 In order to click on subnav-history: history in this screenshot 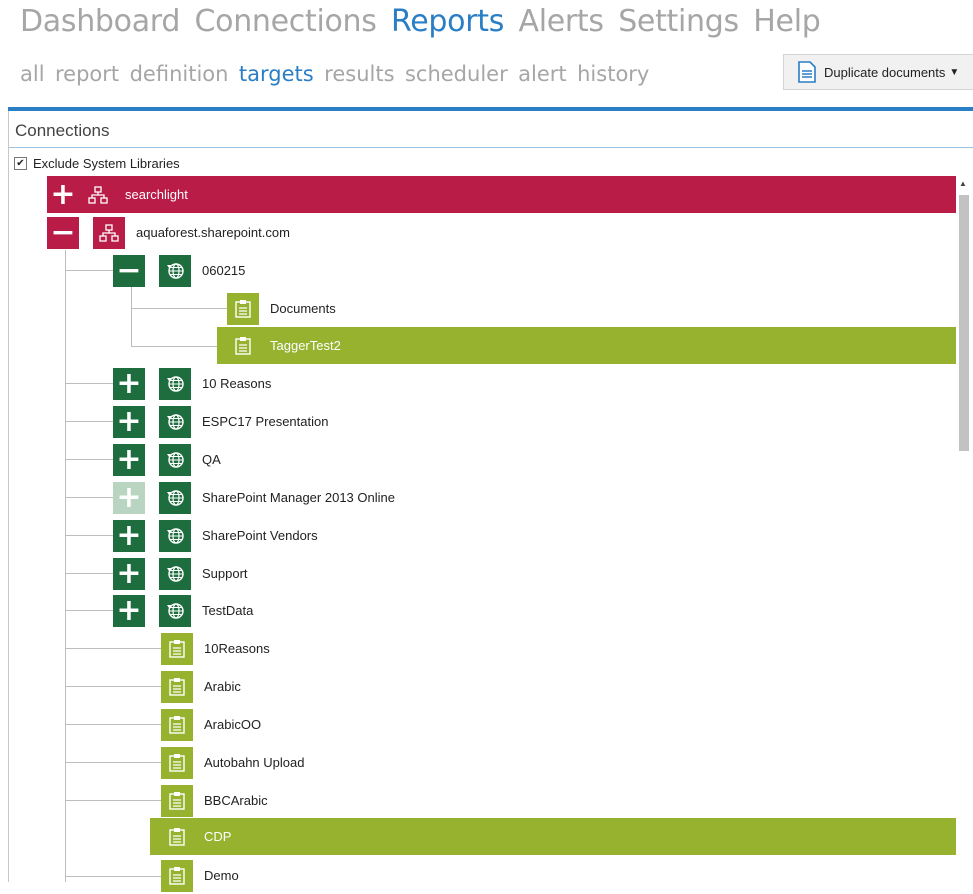, I will do `click(613, 74)`.